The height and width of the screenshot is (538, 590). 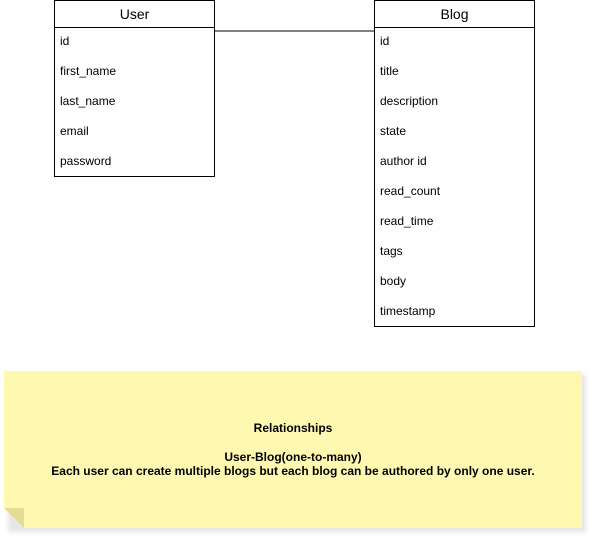 What do you see at coordinates (454, 223) in the screenshot?
I see `blog-field-read-time: read_time` at bounding box center [454, 223].